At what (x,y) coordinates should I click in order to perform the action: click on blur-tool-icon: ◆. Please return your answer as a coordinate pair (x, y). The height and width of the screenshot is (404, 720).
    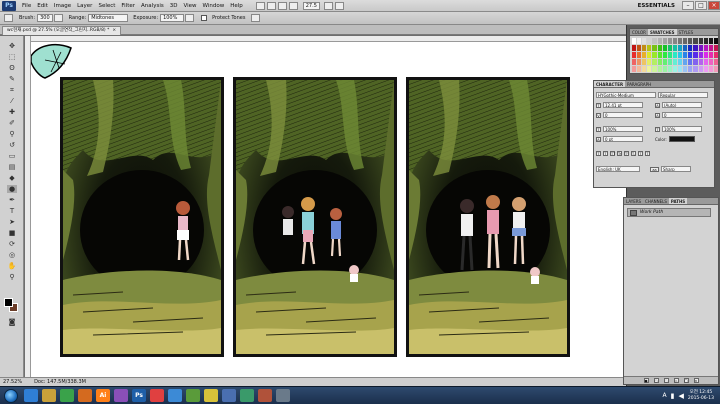
    Looking at the image, I should click on (12, 178).